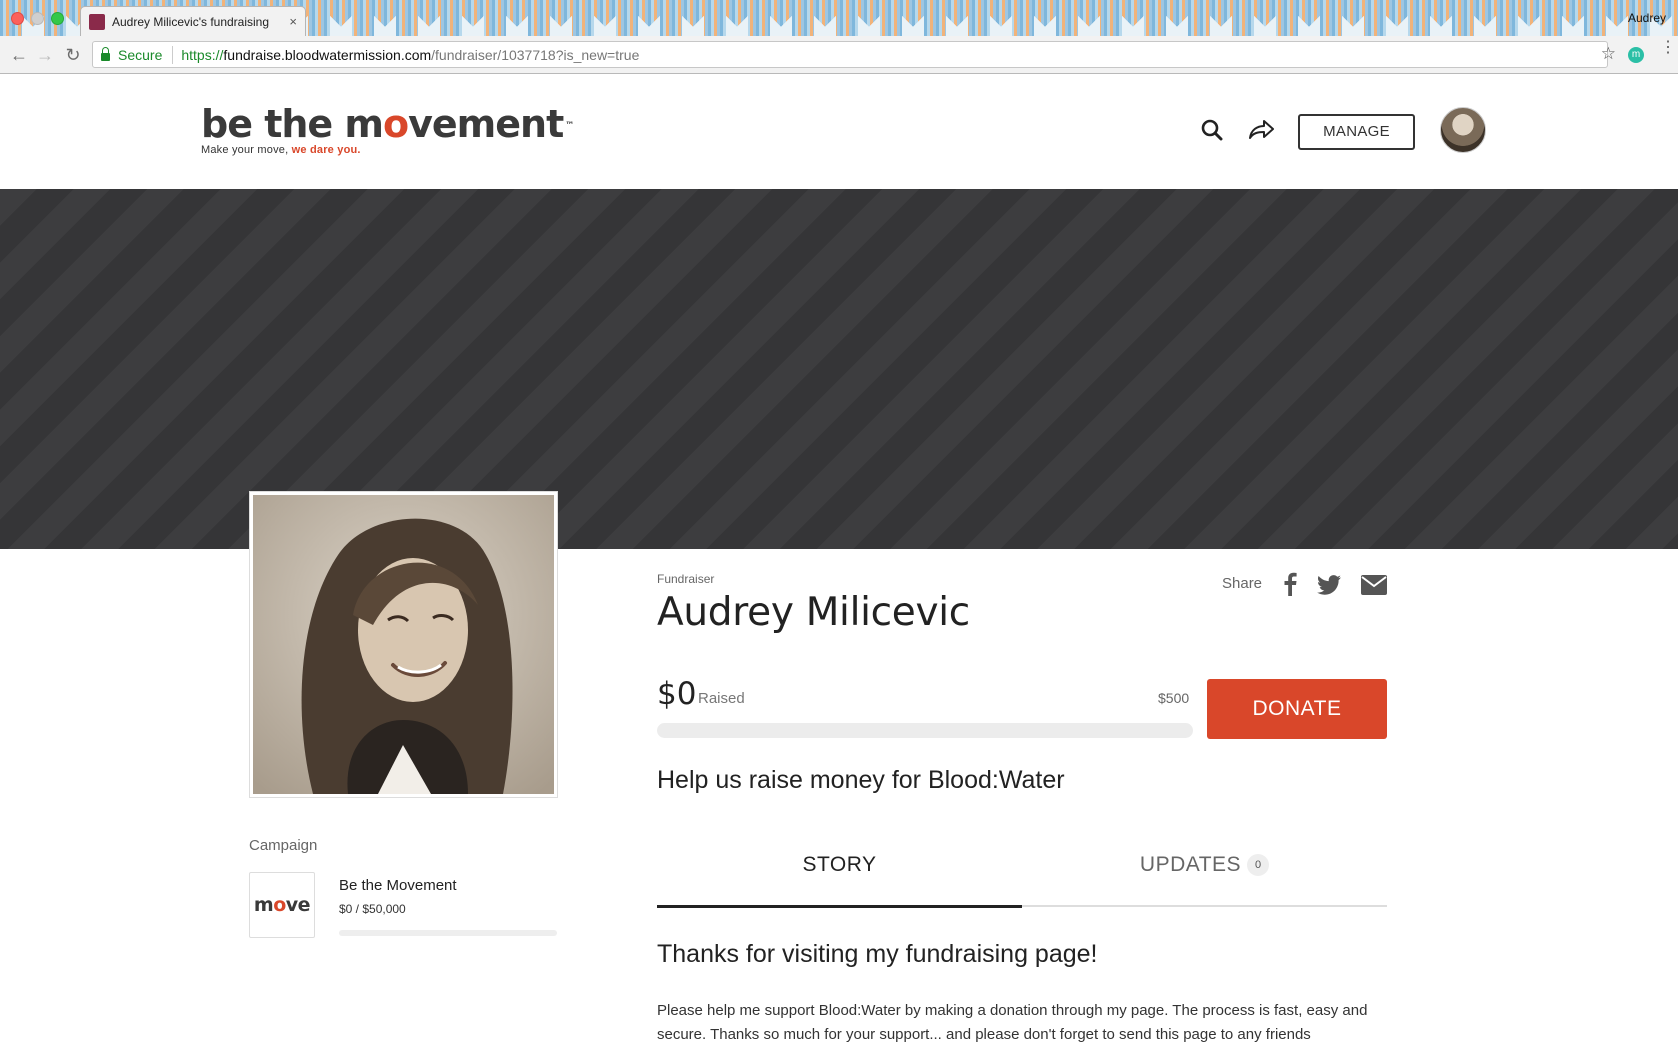 This screenshot has width=1678, height=1049. What do you see at coordinates (1261, 130) in the screenshot?
I see `share-arrow-icon` at bounding box center [1261, 130].